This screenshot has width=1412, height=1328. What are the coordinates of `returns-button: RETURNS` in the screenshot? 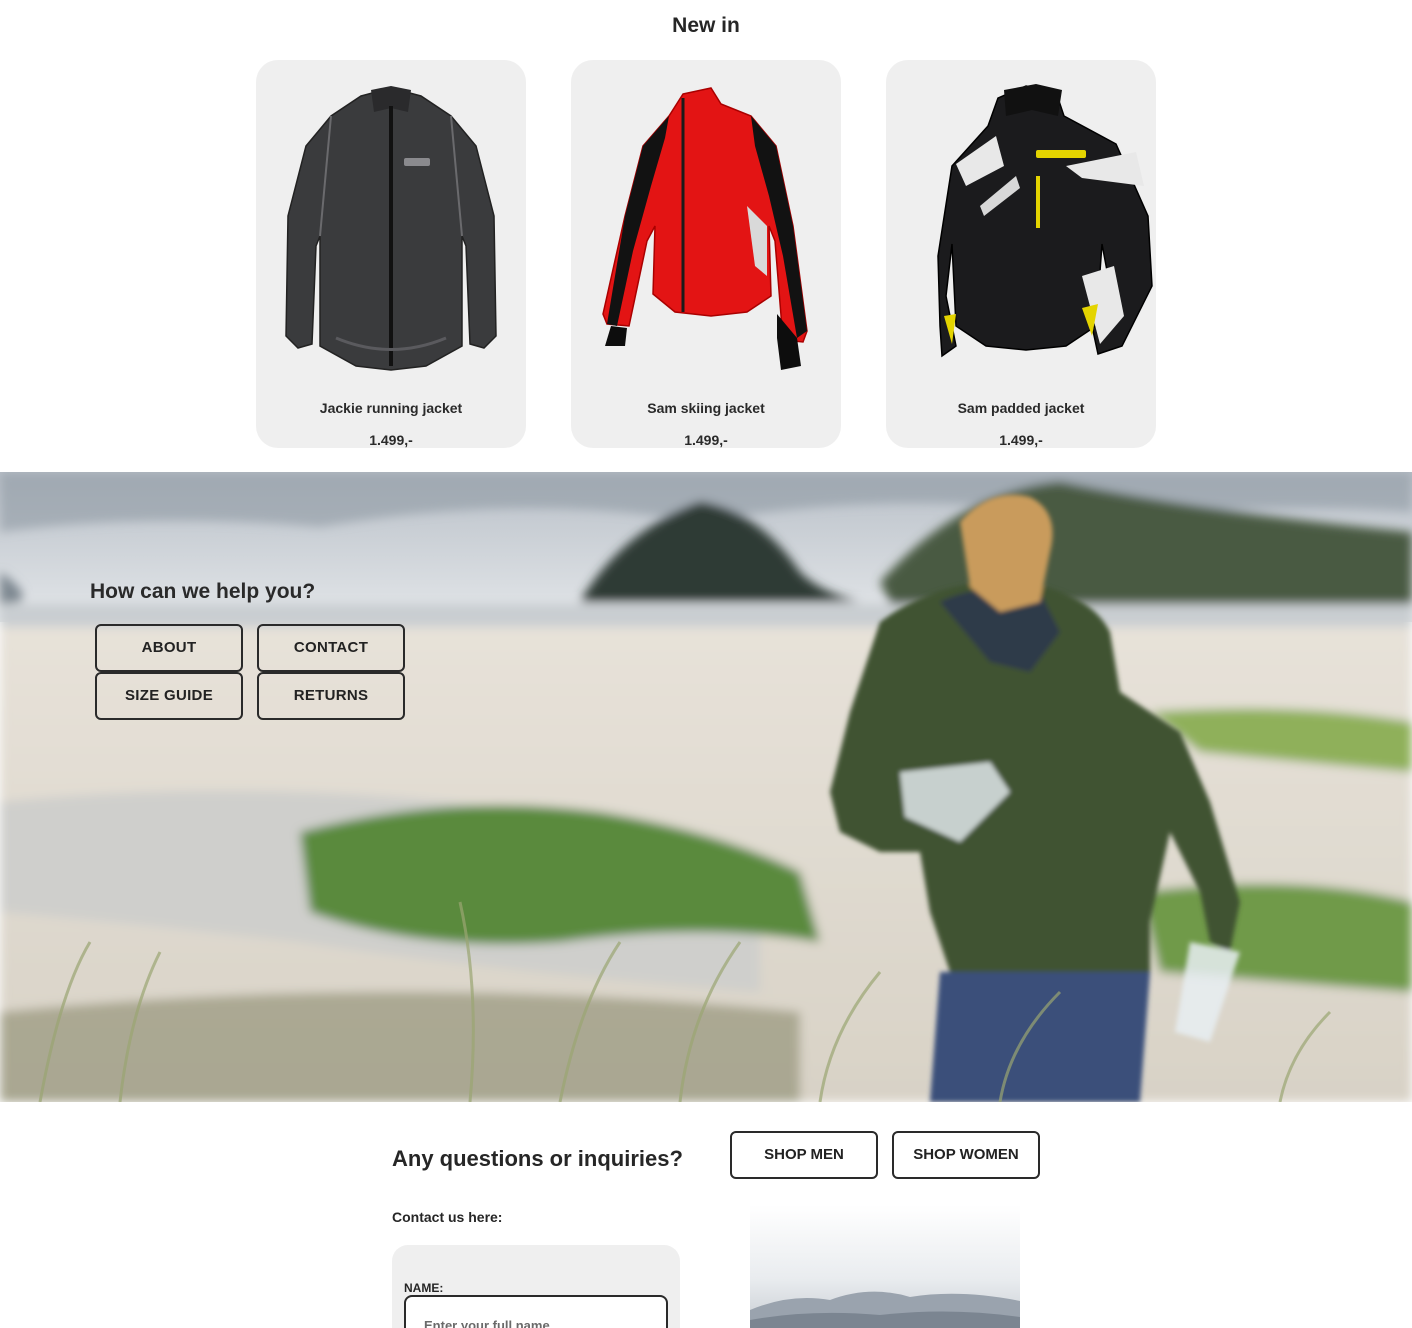 It's located at (331, 696).